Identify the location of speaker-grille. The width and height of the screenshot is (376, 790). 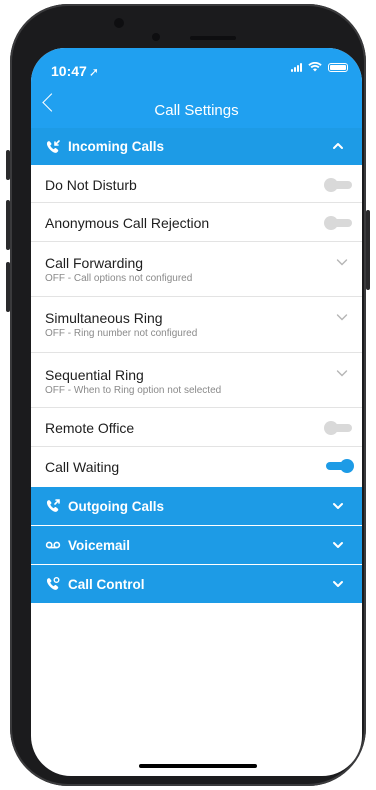
(213, 38).